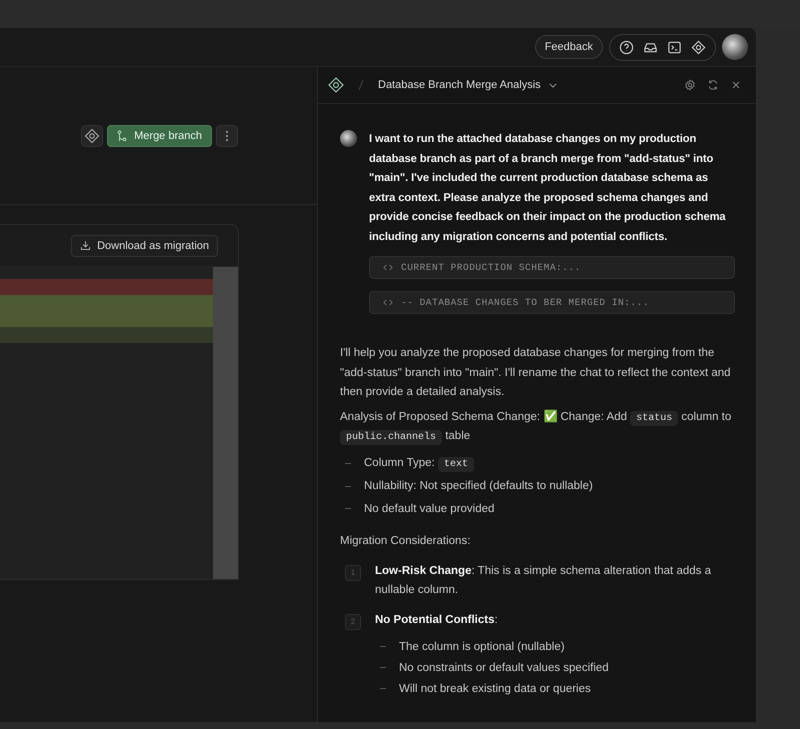  Describe the element at coordinates (736, 85) in the screenshot. I see `close-icon` at that location.